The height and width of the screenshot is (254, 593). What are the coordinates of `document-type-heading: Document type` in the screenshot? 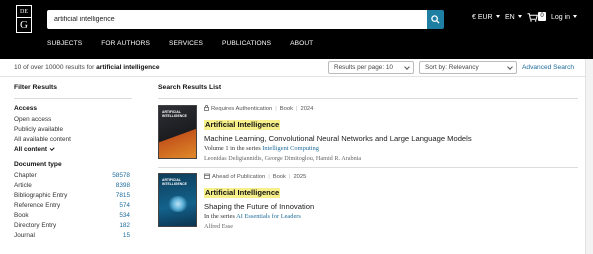 It's located at (38, 164).